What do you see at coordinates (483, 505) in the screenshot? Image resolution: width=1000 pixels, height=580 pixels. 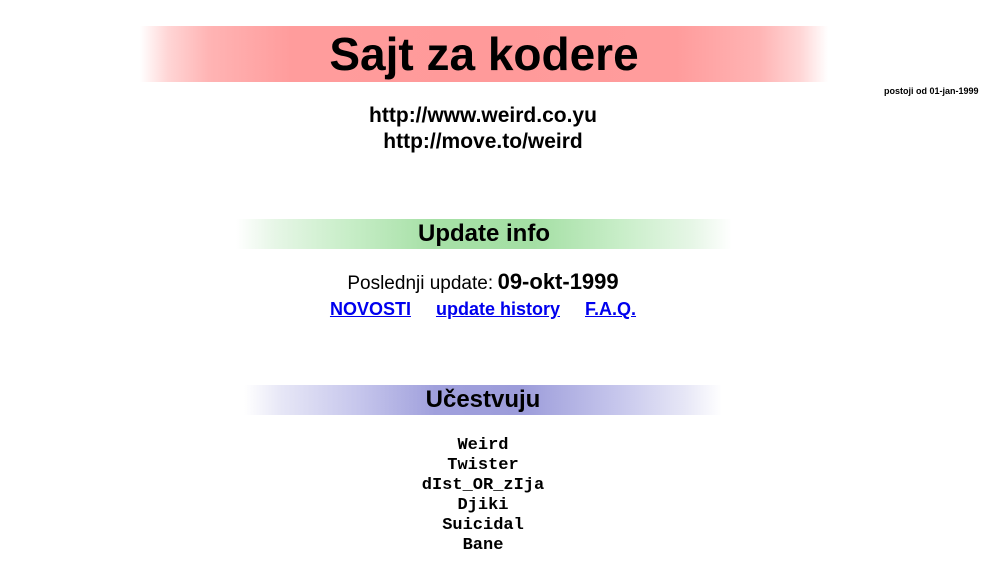 I see `member-name: Djiki` at bounding box center [483, 505].